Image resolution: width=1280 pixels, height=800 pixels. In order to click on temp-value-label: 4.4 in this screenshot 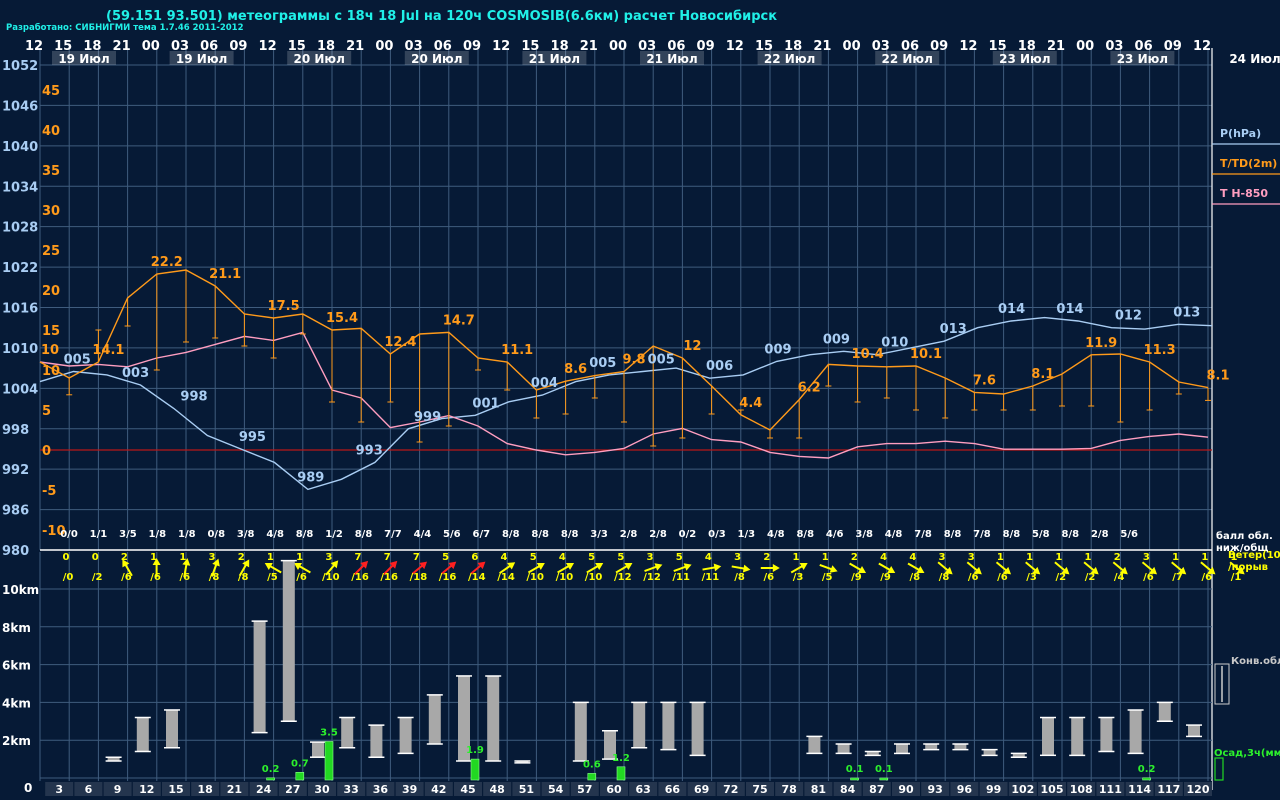, I will do `click(750, 403)`.